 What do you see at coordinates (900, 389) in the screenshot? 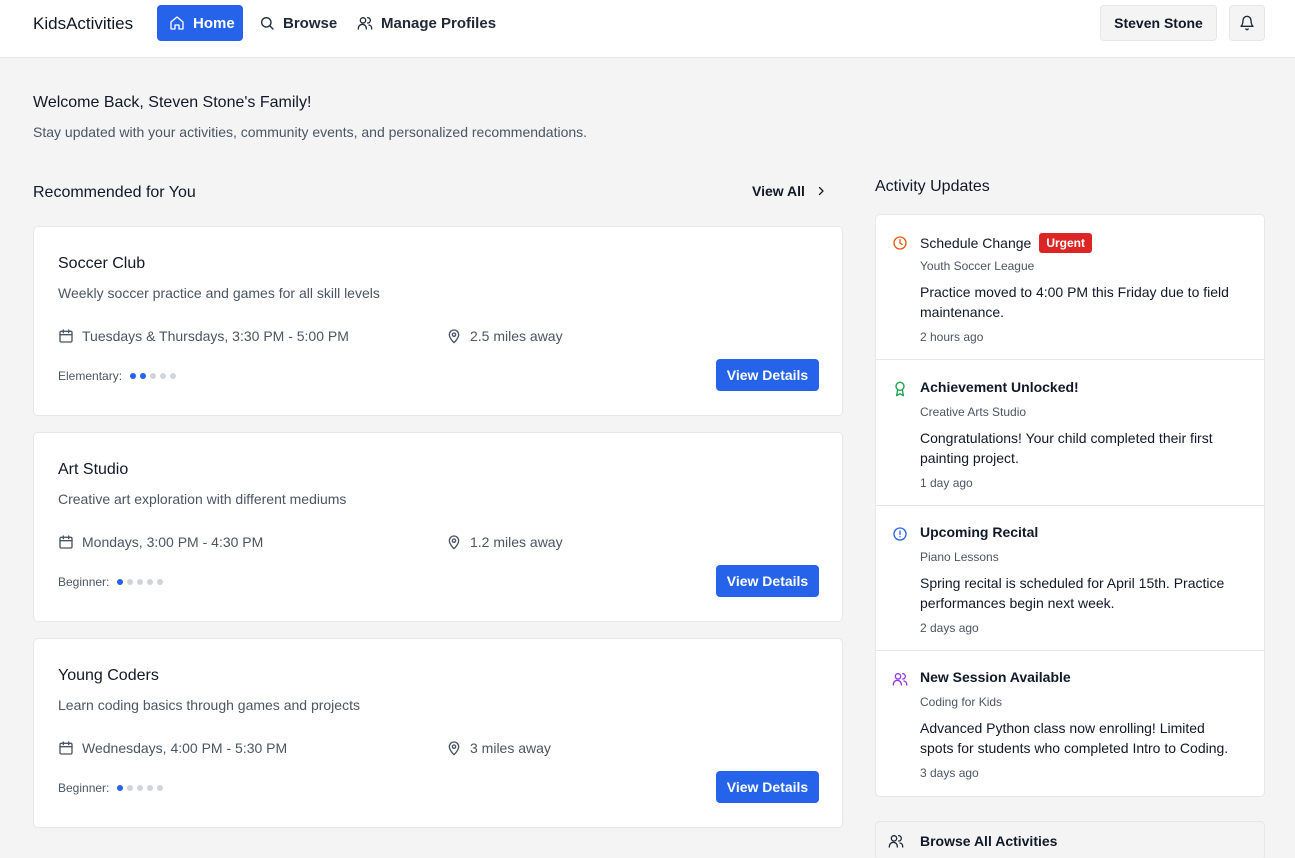
I see `award-icon` at bounding box center [900, 389].